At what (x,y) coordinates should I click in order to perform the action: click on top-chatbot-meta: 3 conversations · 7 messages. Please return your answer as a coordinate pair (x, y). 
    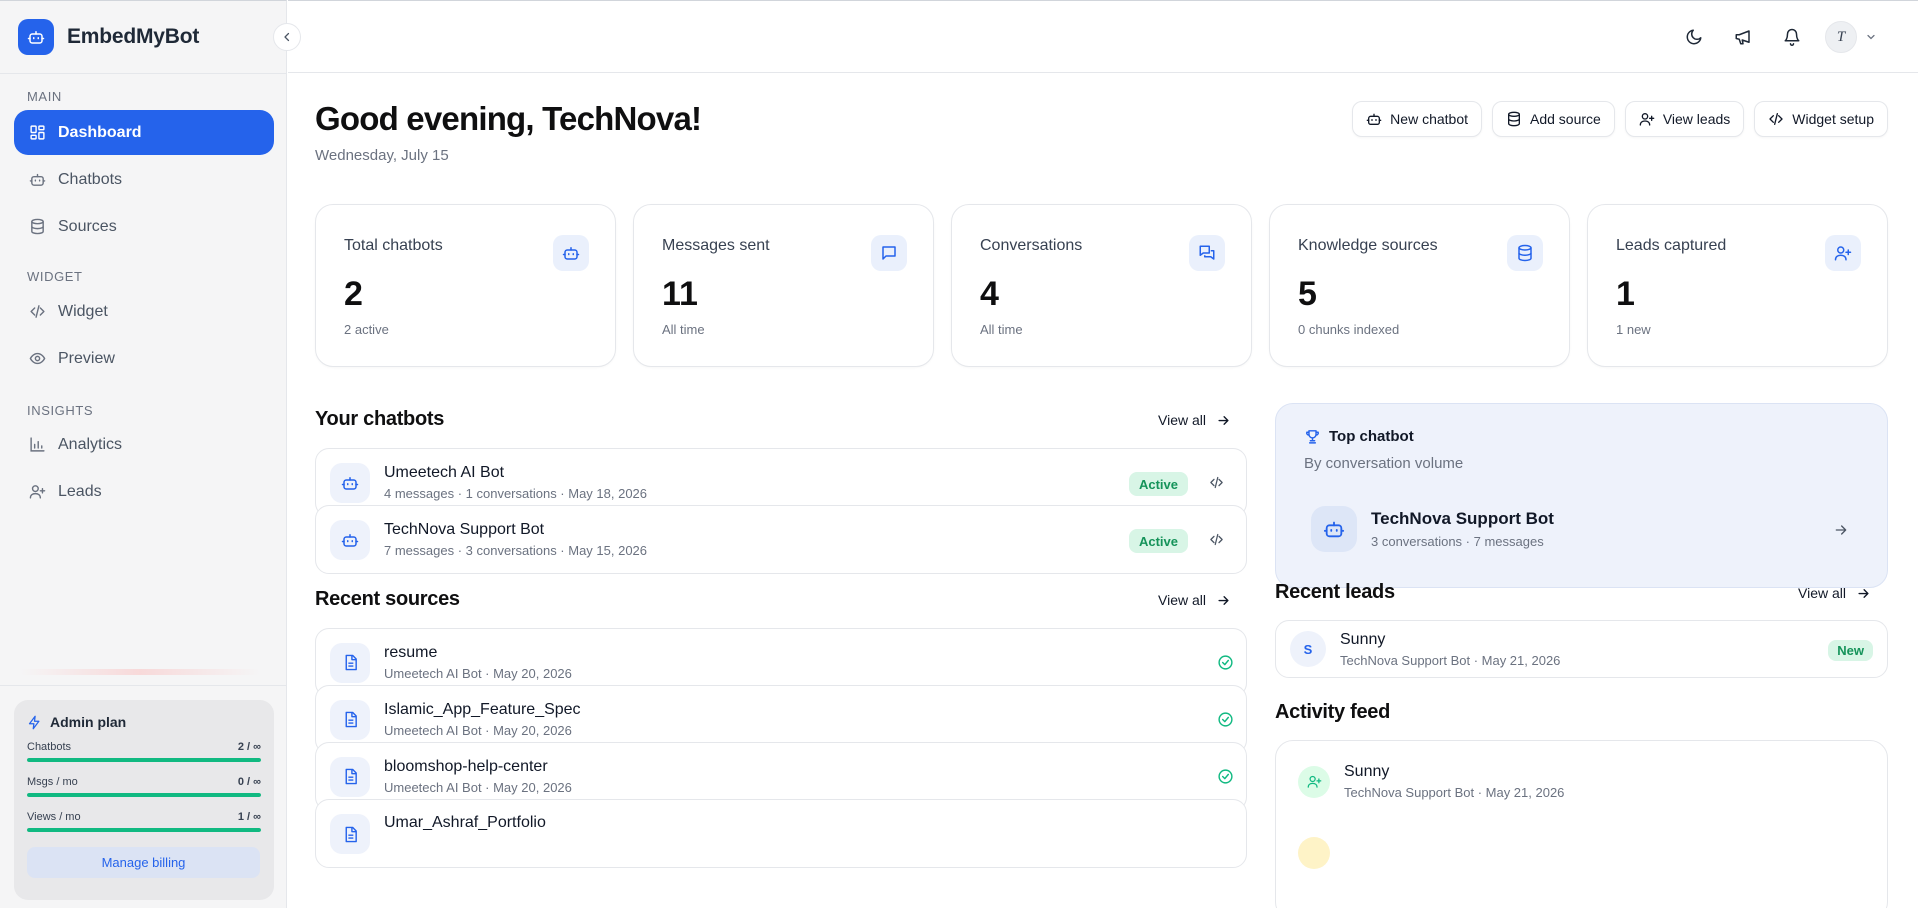
    Looking at the image, I should click on (1457, 541).